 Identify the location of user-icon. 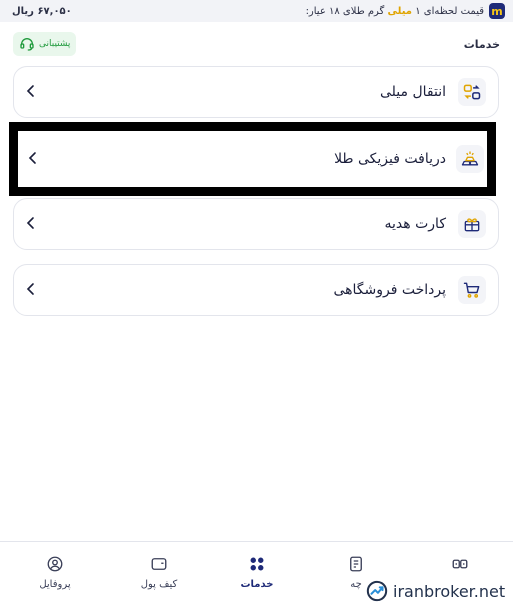
(55, 564).